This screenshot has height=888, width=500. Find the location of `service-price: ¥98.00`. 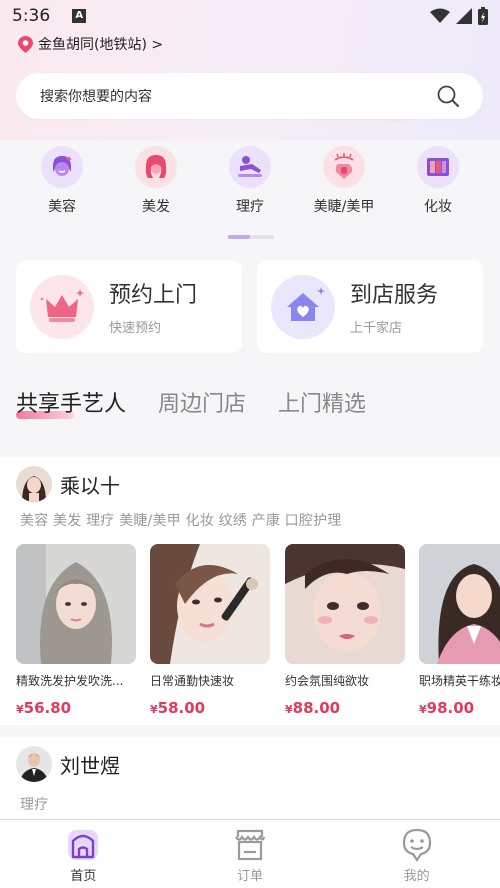

service-price: ¥98.00 is located at coordinates (447, 708).